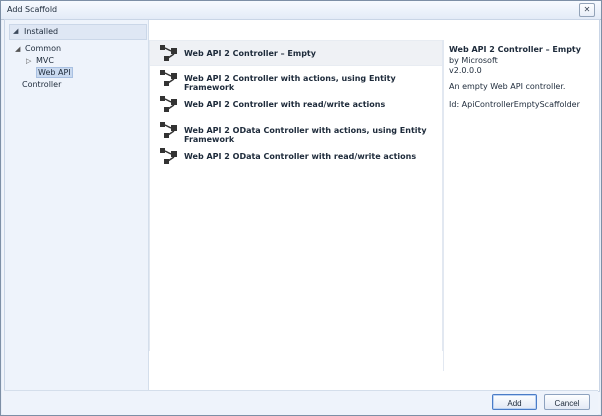 Image resolution: width=602 pixels, height=416 pixels. What do you see at coordinates (507, 86) in the screenshot?
I see `details-description: An empty Web API controller.` at bounding box center [507, 86].